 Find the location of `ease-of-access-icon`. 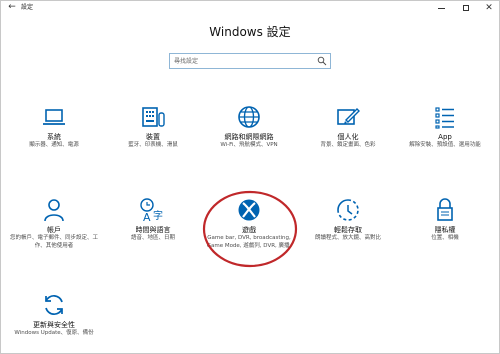

ease-of-access-icon is located at coordinates (348, 210).